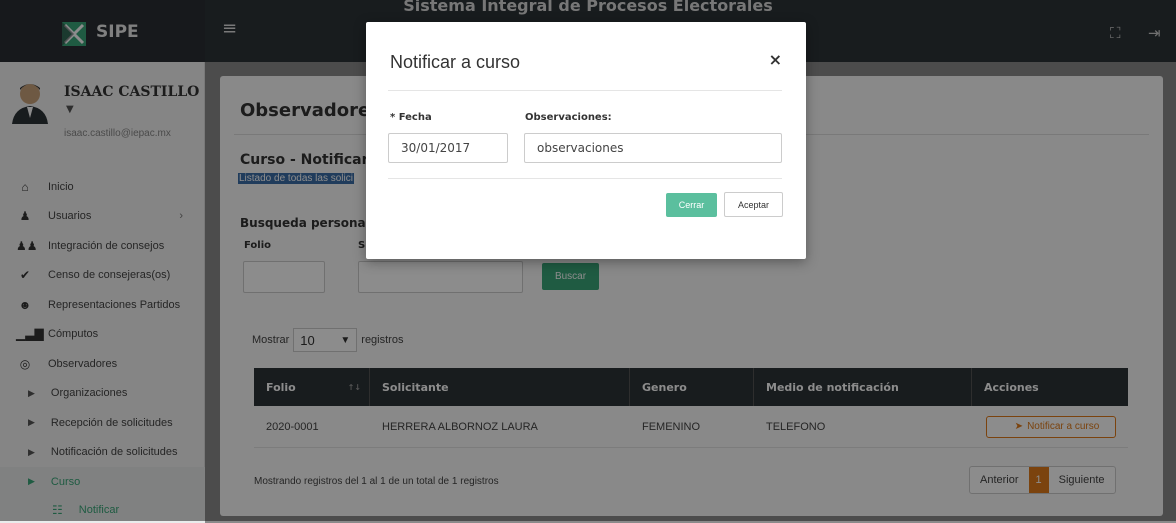  What do you see at coordinates (585, 90) in the screenshot?
I see `modal-header-divider` at bounding box center [585, 90].